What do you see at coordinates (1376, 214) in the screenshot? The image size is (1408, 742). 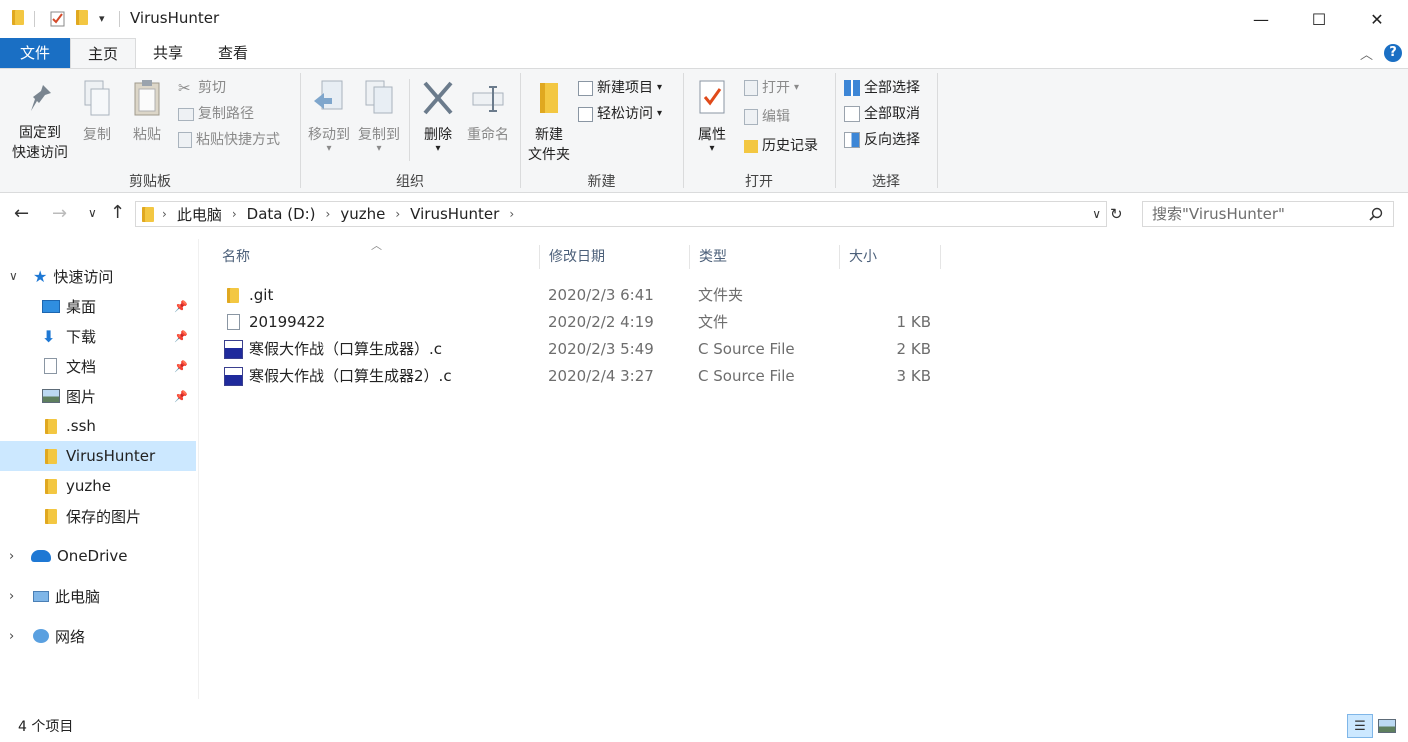 I see `search-icon` at bounding box center [1376, 214].